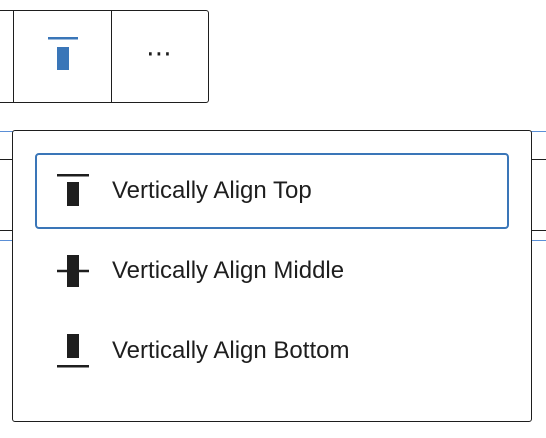  Describe the element at coordinates (73, 271) in the screenshot. I see `align-middle-icon` at that location.